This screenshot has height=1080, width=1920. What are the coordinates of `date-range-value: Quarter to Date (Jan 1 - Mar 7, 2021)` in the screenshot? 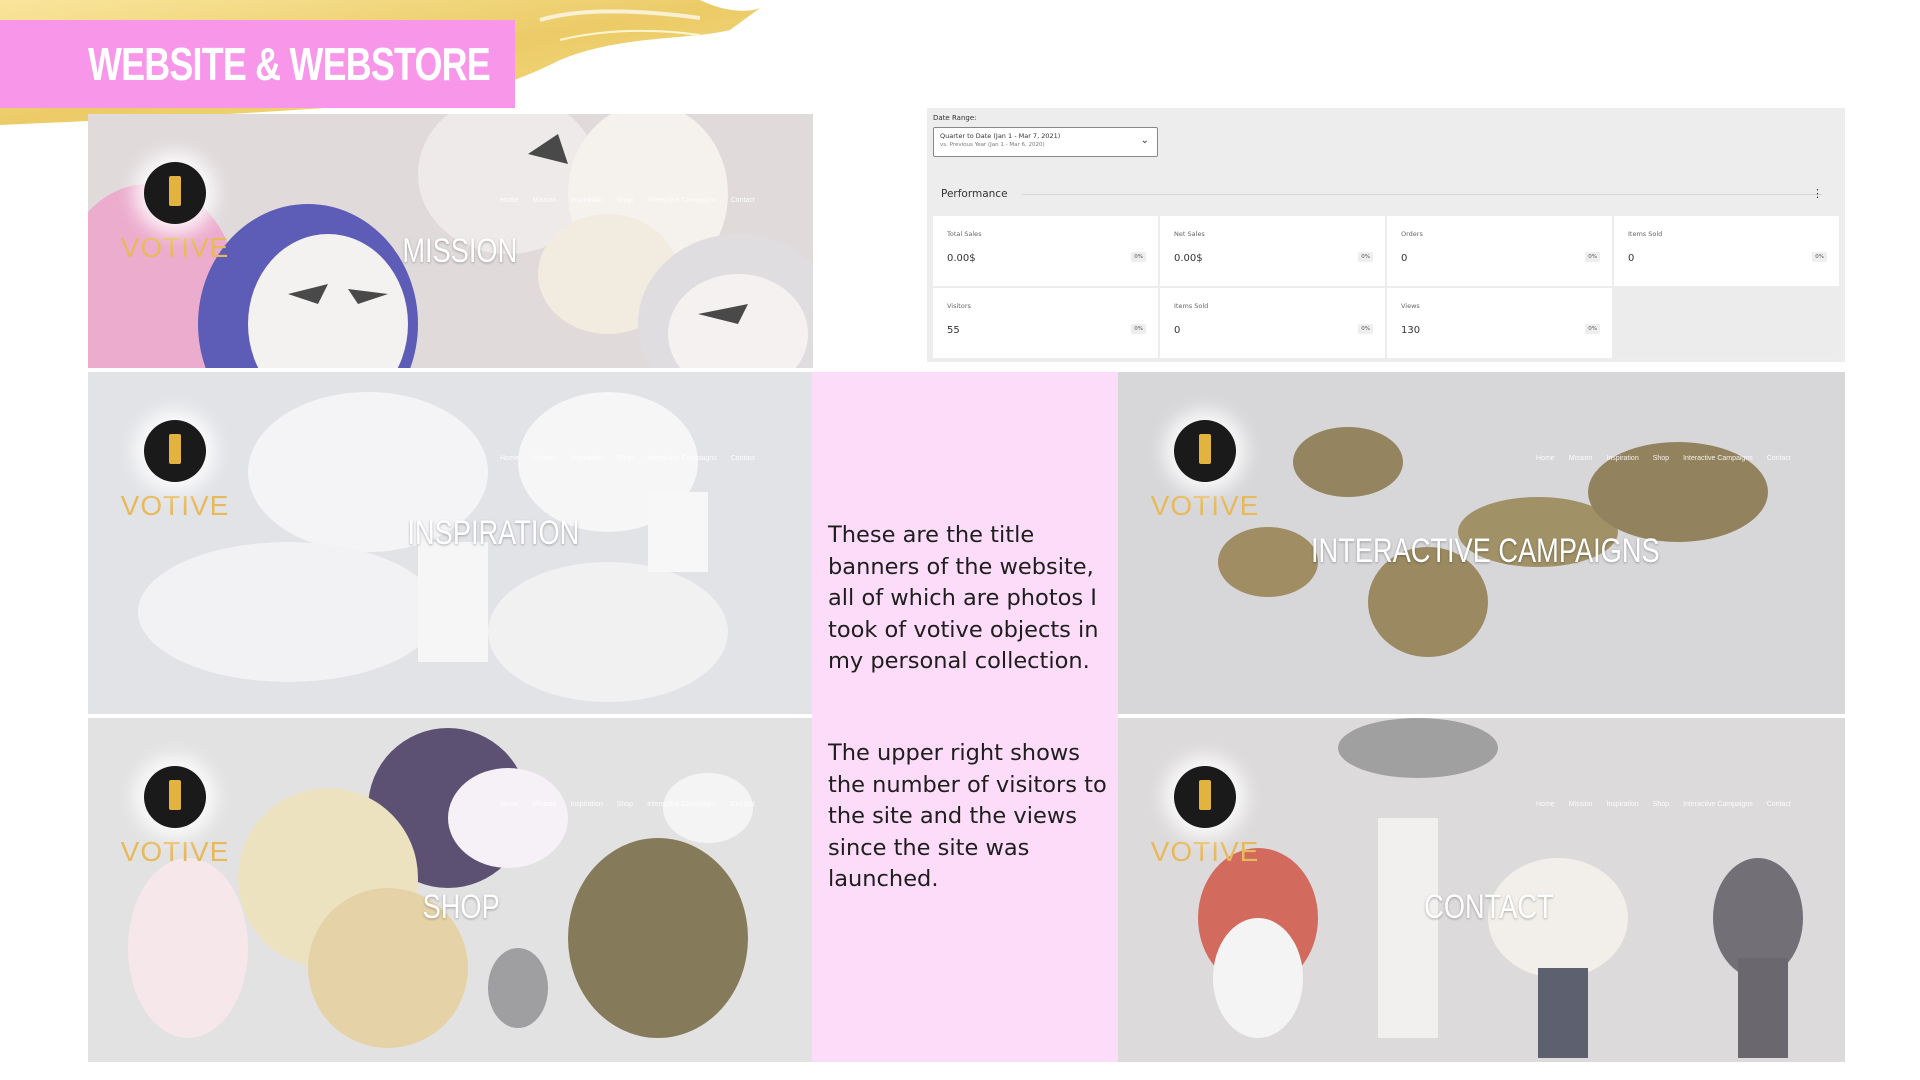 It's located at (1000, 136).